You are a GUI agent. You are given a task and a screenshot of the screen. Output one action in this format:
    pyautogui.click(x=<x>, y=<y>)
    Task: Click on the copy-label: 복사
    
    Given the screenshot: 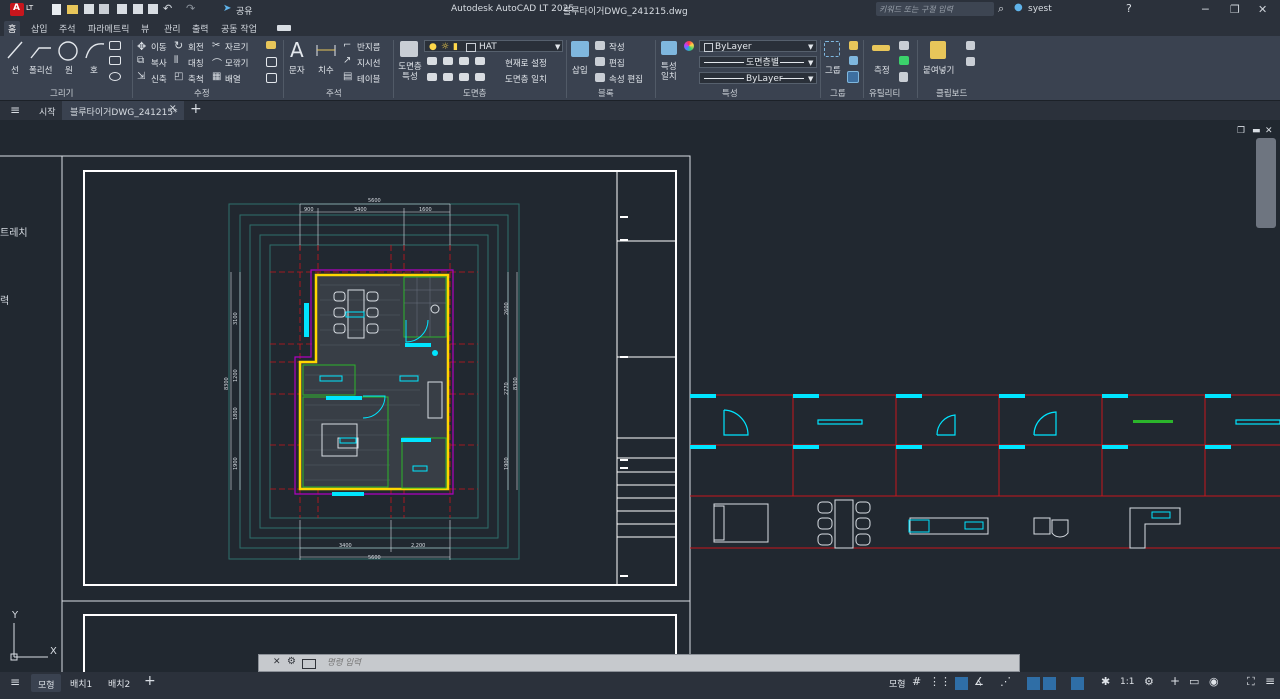 What is the action you would take?
    pyautogui.click(x=159, y=63)
    